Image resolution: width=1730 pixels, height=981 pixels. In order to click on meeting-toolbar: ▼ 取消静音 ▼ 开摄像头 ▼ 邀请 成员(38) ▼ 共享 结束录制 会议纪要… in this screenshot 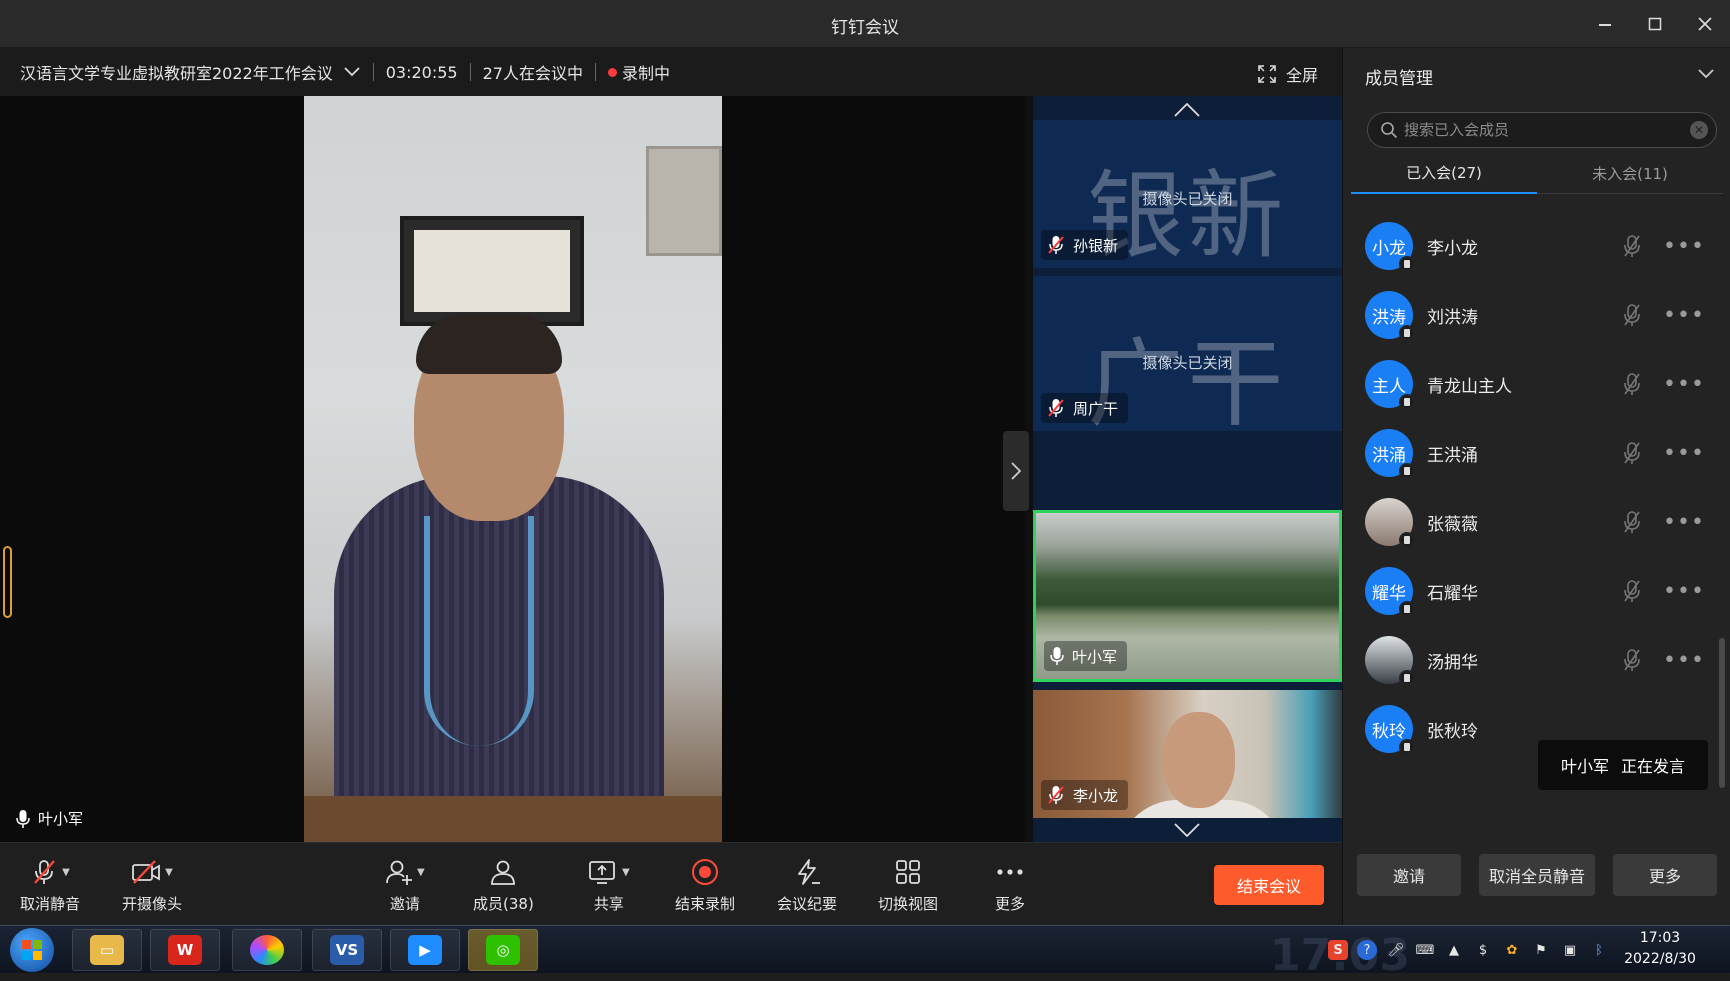, I will do `click(671, 883)`.